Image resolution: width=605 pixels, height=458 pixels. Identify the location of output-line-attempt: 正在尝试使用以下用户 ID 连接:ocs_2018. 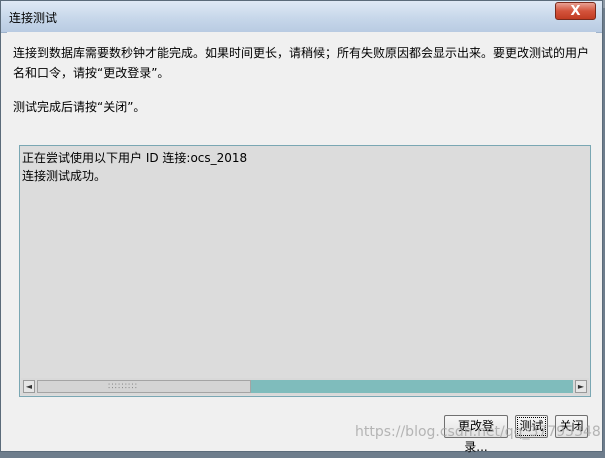
(135, 158).